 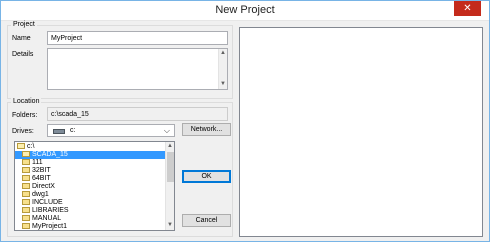 What do you see at coordinates (90, 195) in the screenshot?
I see `folder-tree-item: dwg1` at bounding box center [90, 195].